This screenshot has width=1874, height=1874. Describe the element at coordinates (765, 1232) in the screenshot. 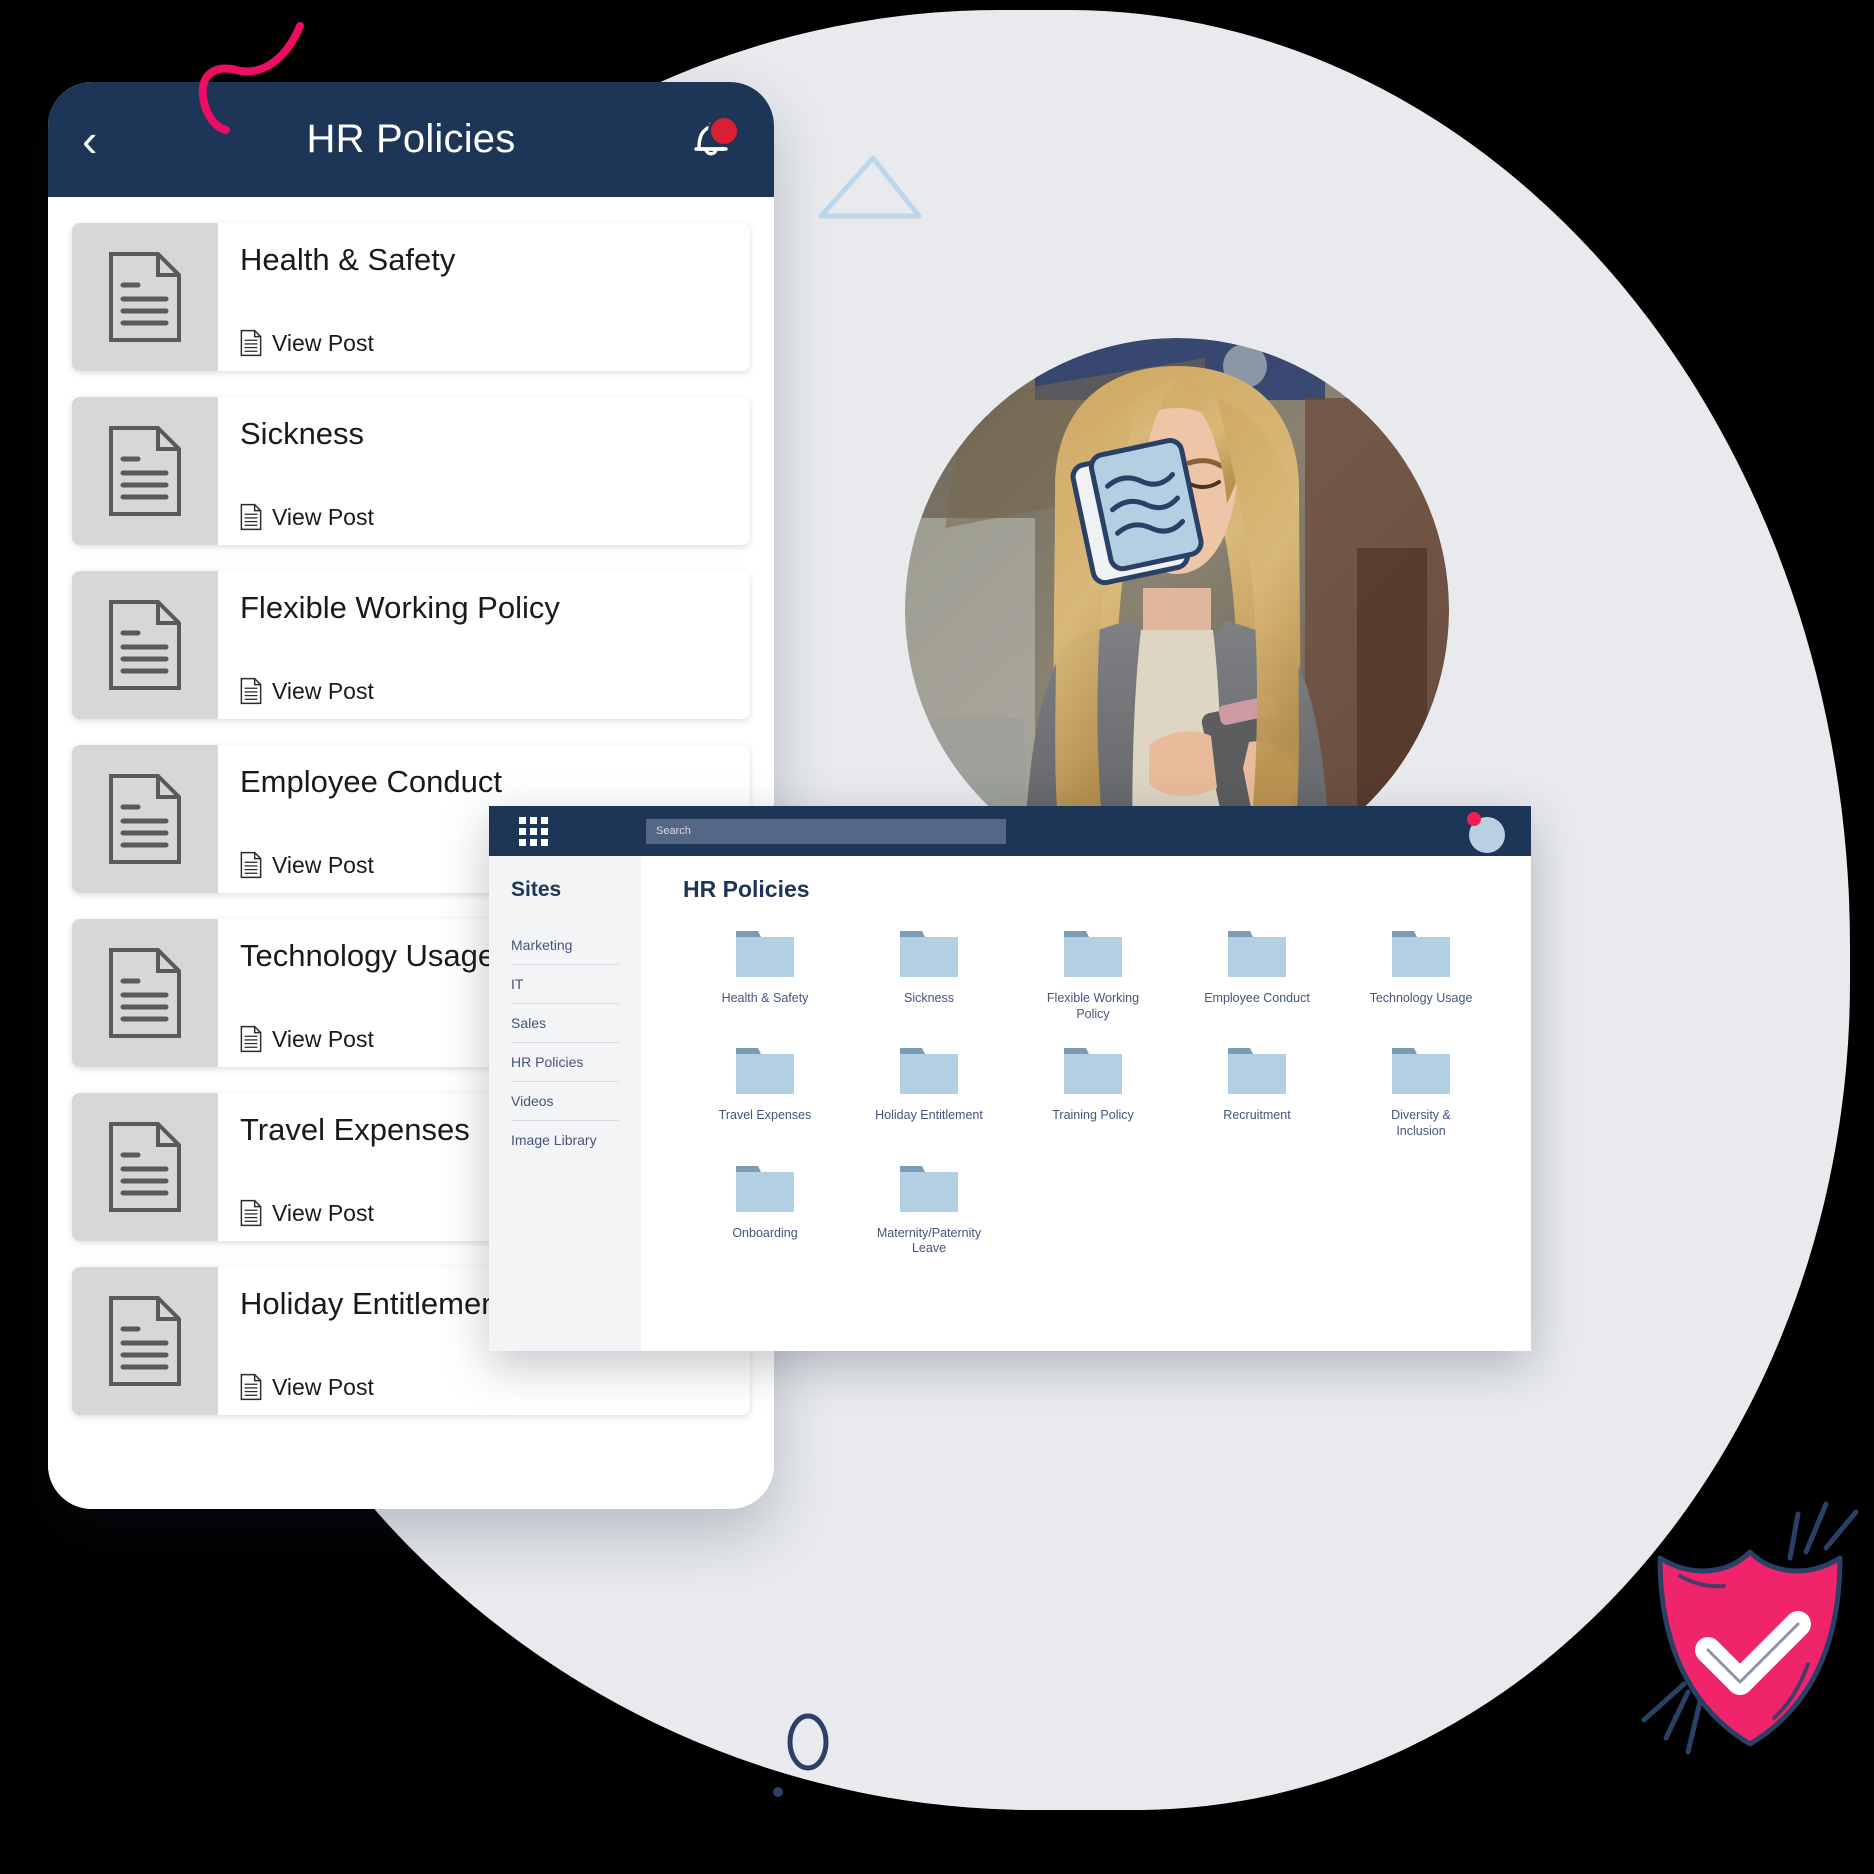

I see `folder-label: Onboarding` at that location.